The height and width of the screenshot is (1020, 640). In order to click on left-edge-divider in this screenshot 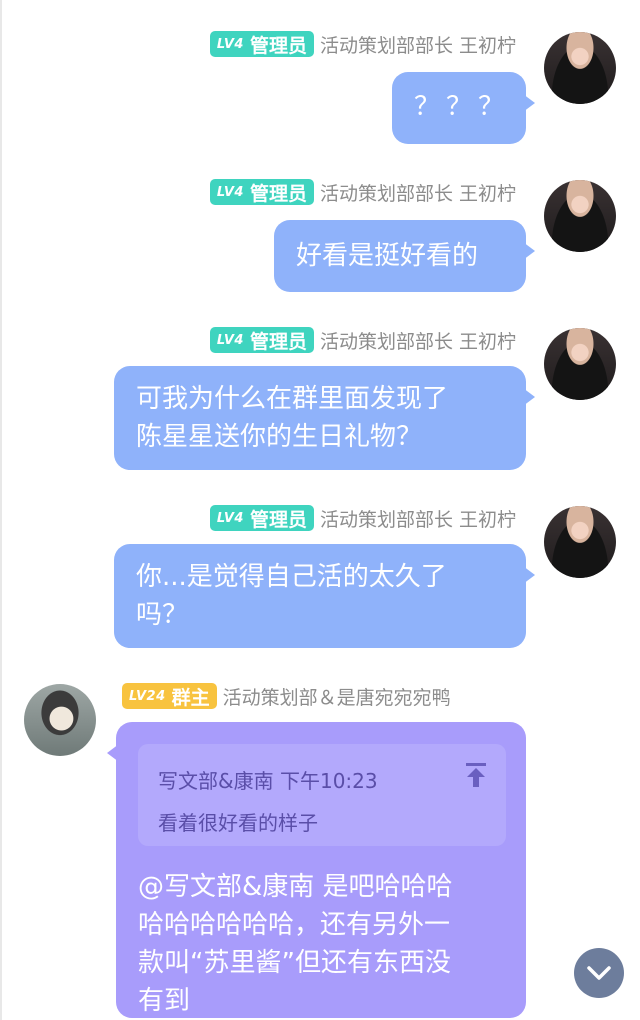, I will do `click(1, 510)`.